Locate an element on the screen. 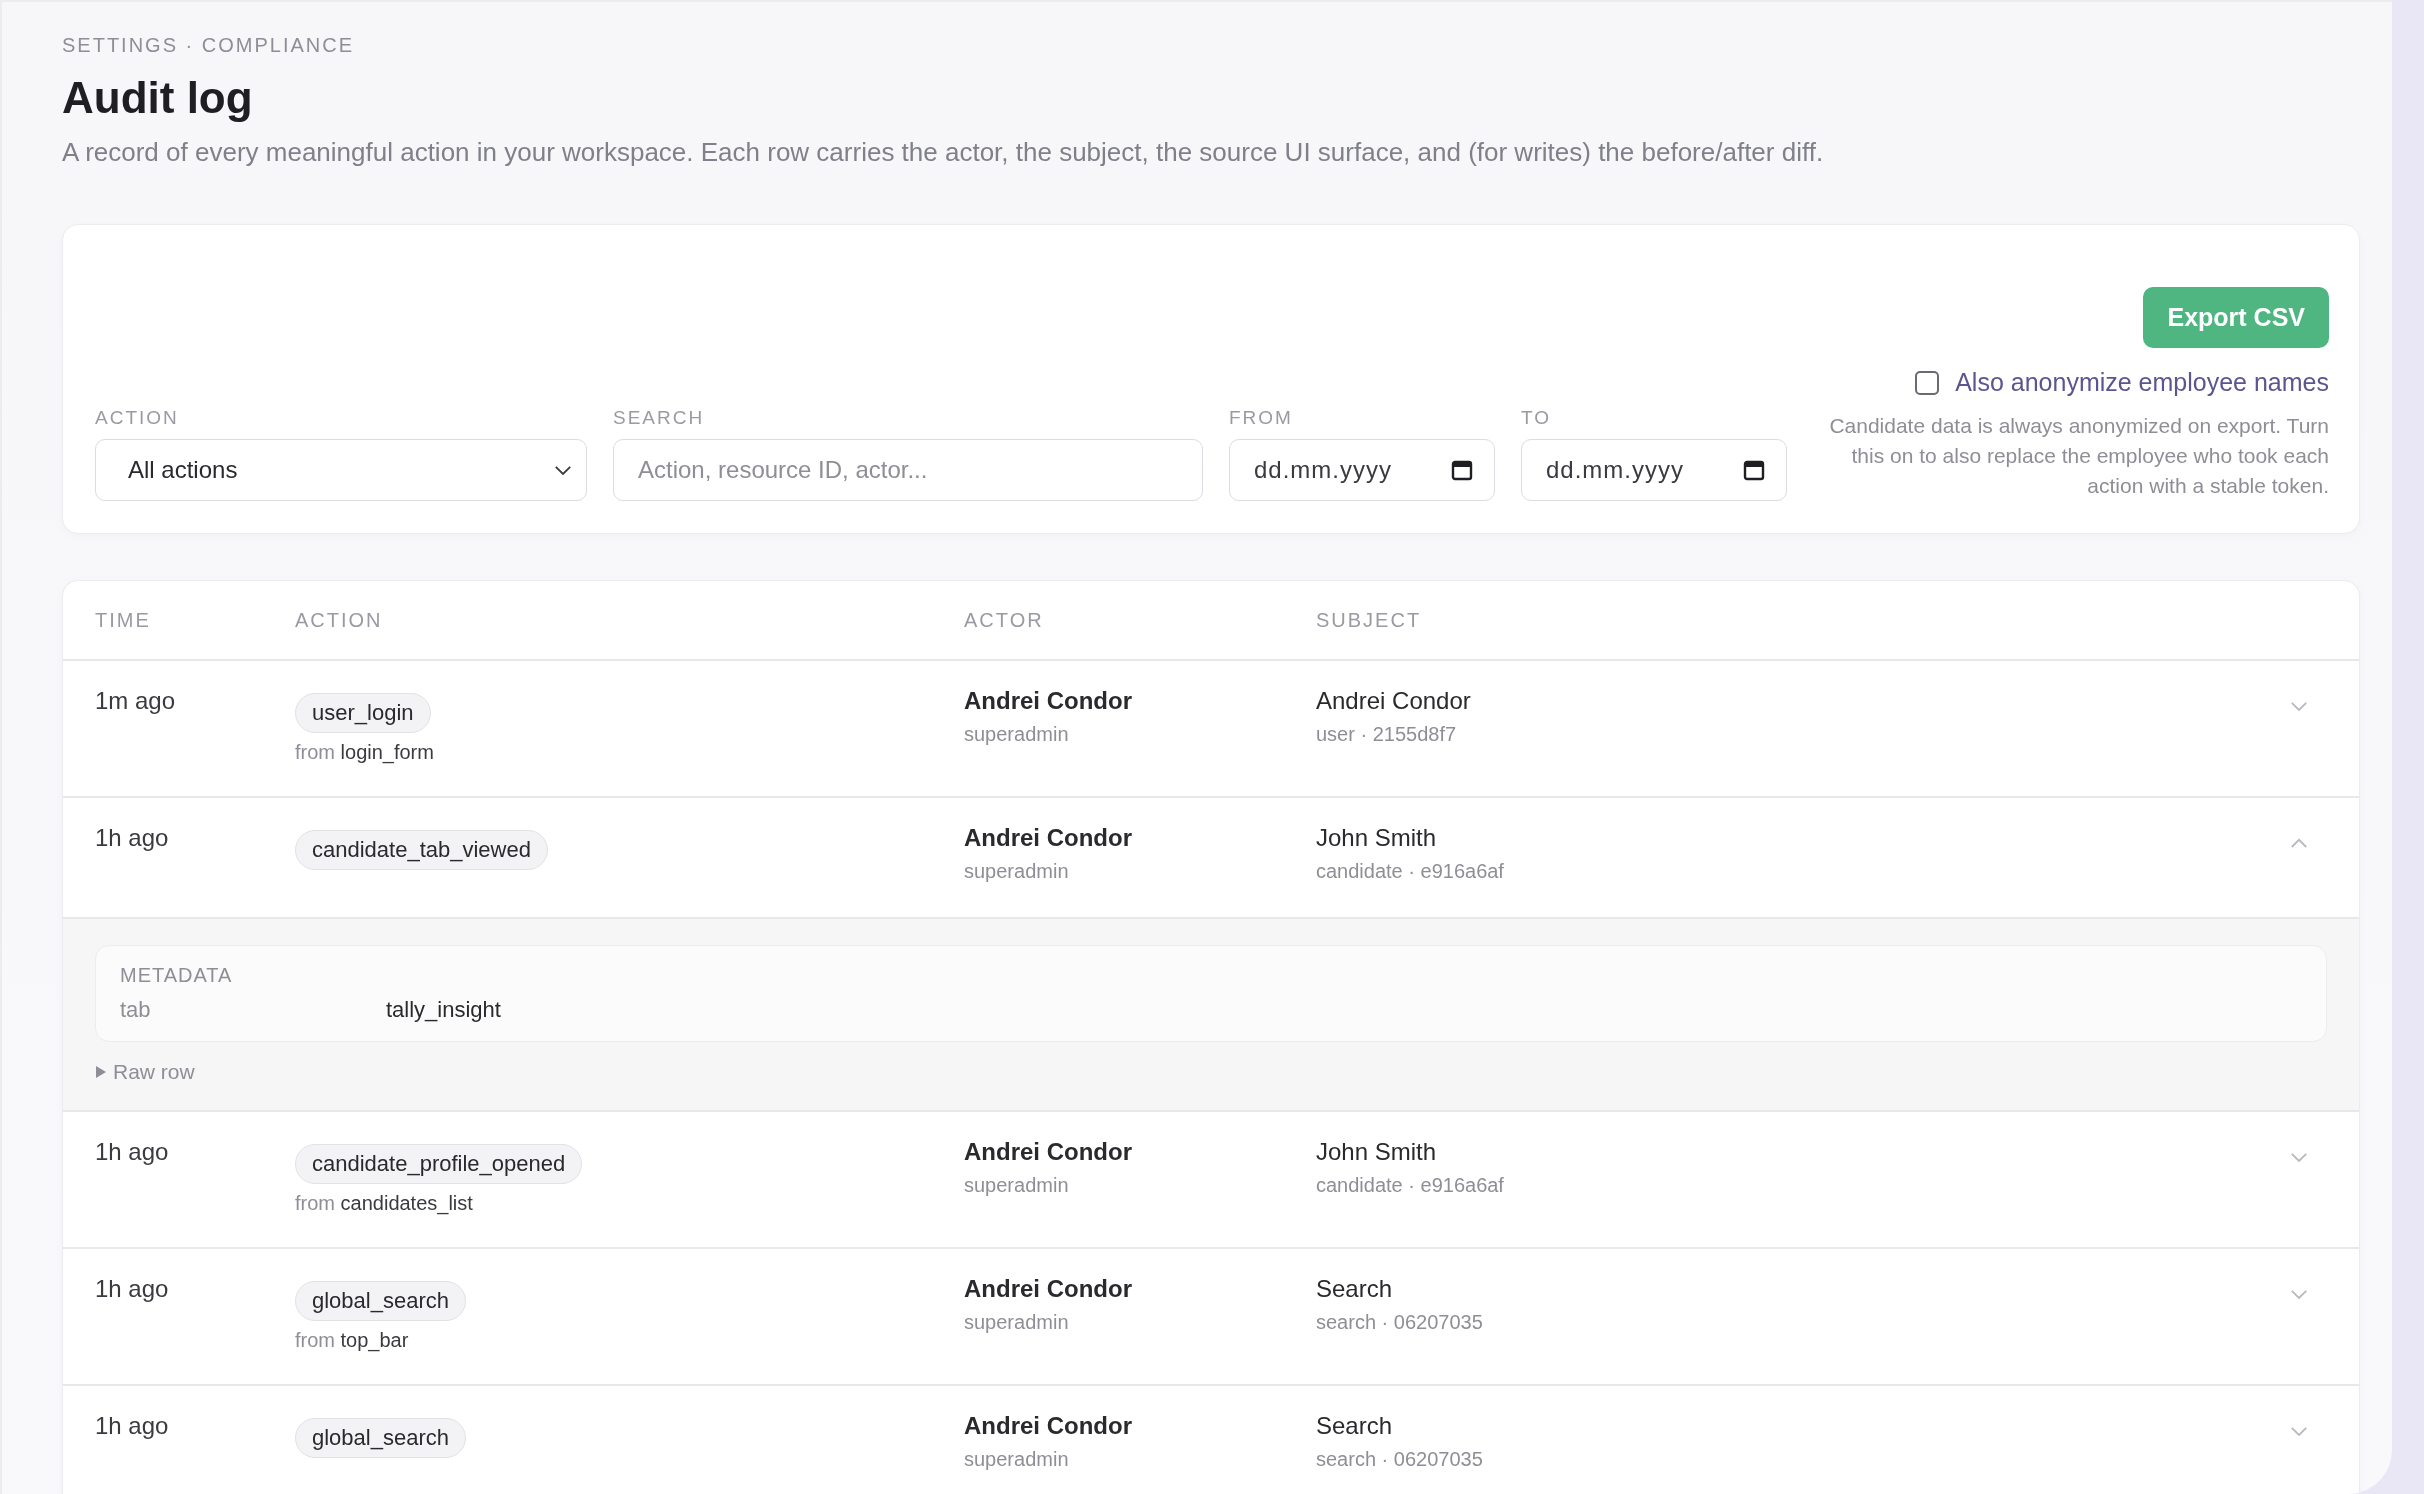 The width and height of the screenshot is (2424, 1494). action-tag: candidate_tab_viewed is located at coordinates (421, 850).